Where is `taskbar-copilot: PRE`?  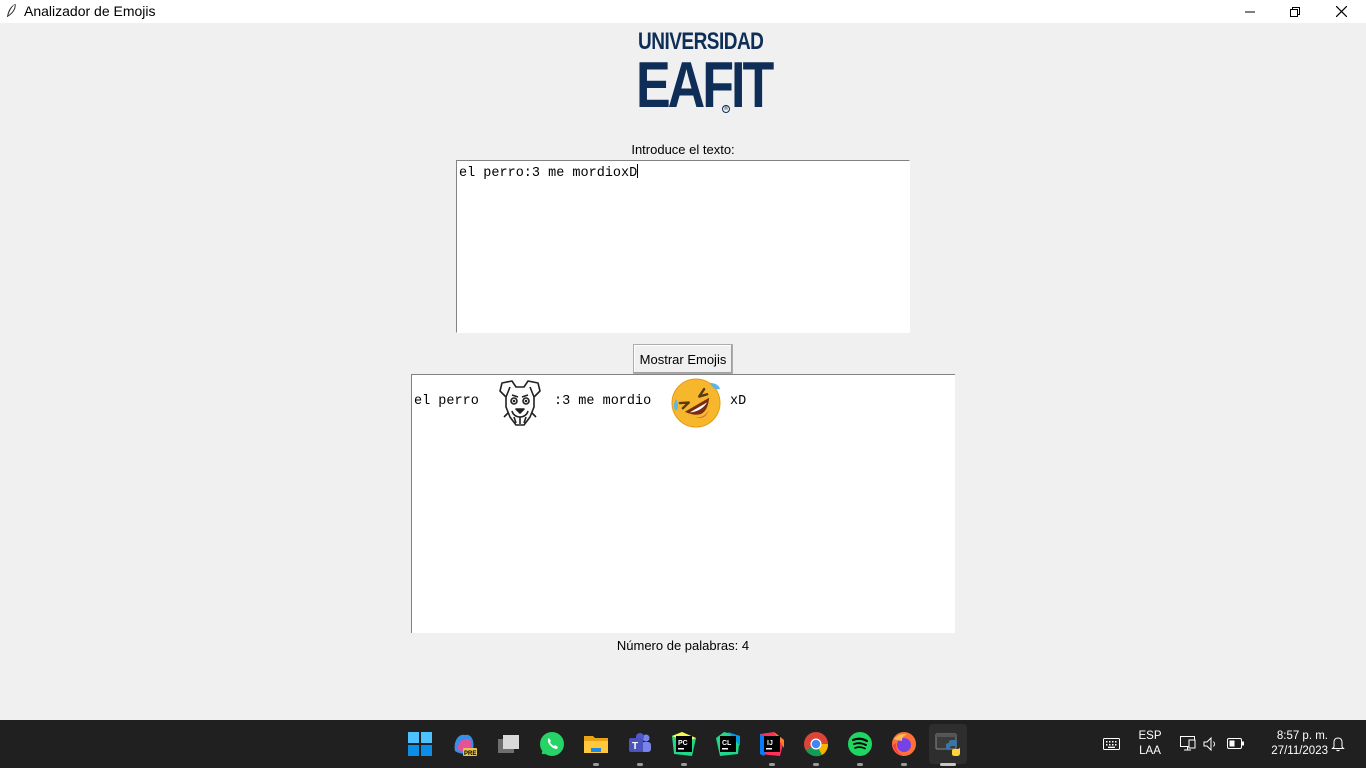
taskbar-copilot: PRE is located at coordinates (464, 744).